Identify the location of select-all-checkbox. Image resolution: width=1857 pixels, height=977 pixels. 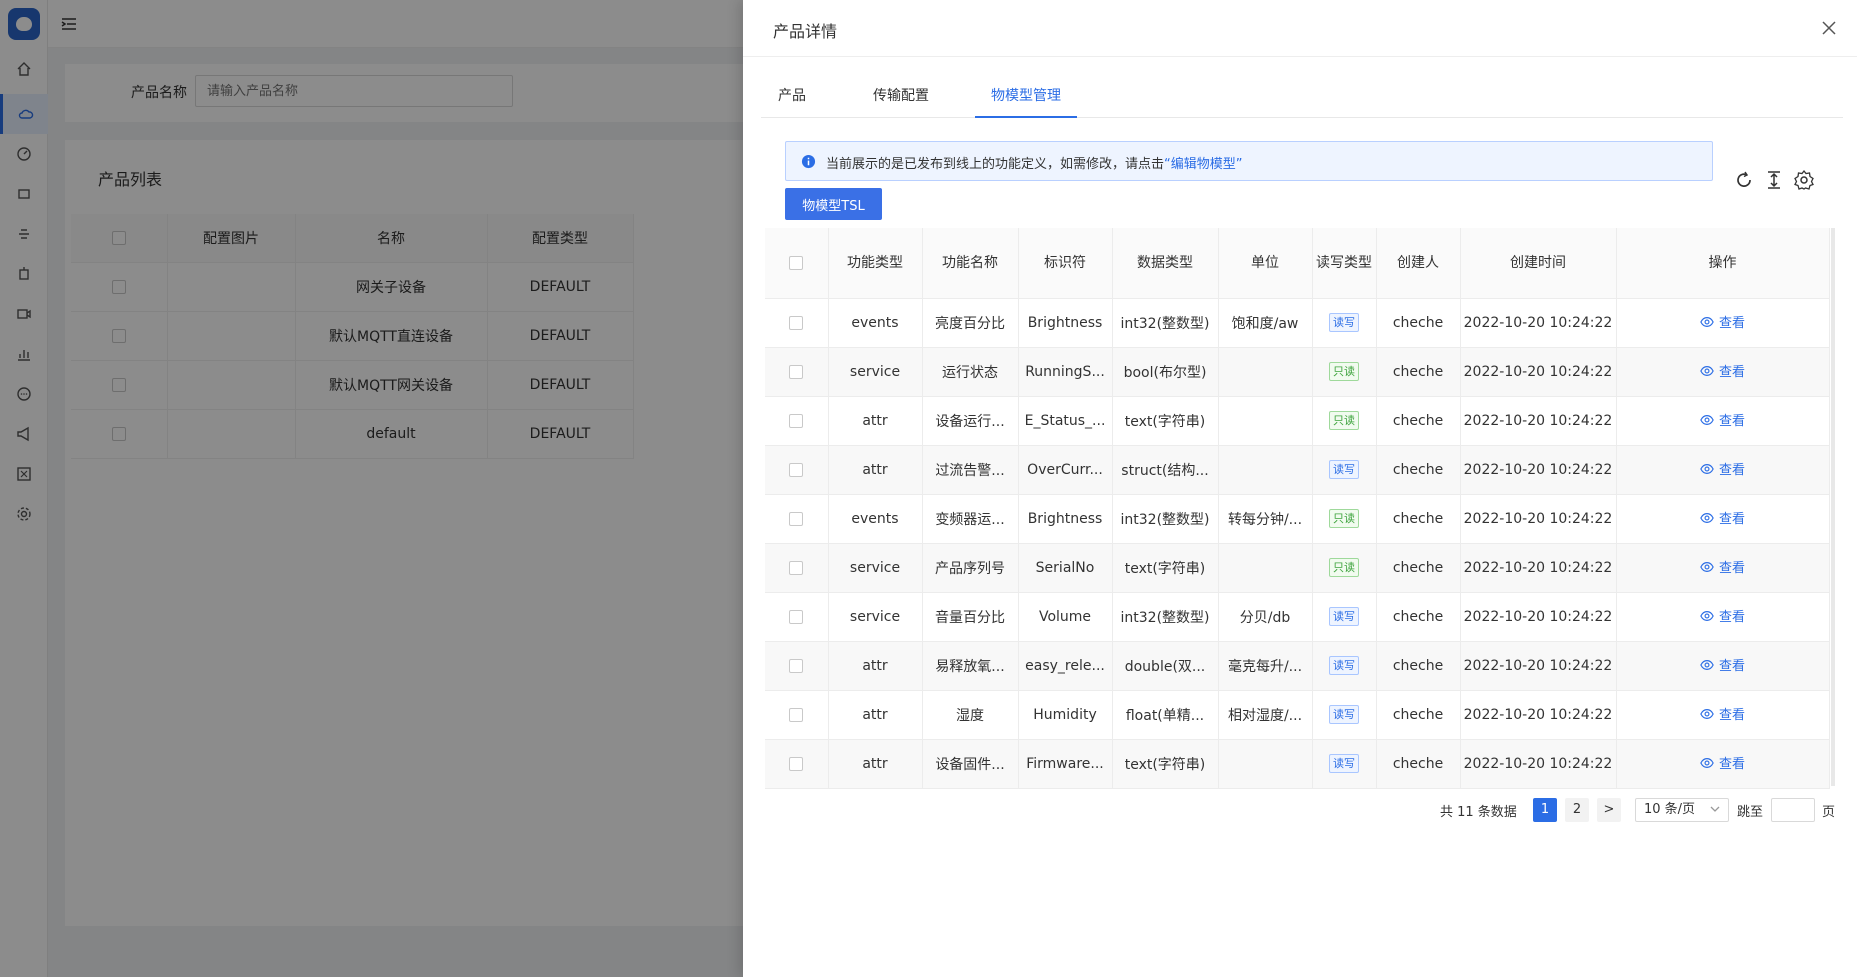
(796, 262).